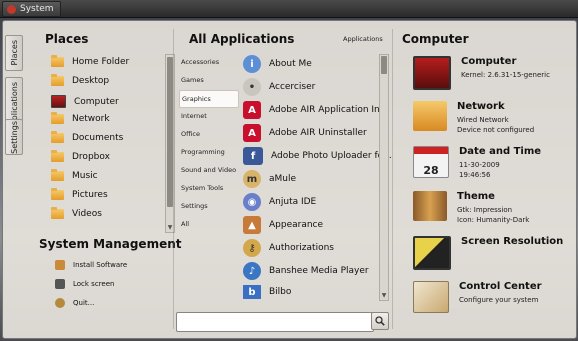 This screenshot has width=578, height=341. I want to click on applications-scrollbar-thumb, so click(384, 65).